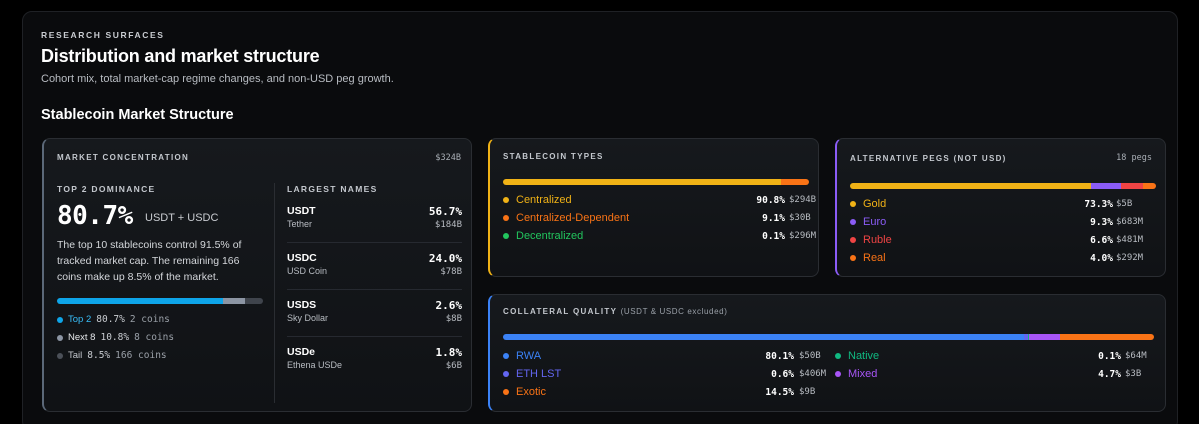 Image resolution: width=1199 pixels, height=424 pixels. What do you see at coordinates (779, 356) in the screenshot?
I see `item-pct: 80.1%` at bounding box center [779, 356].